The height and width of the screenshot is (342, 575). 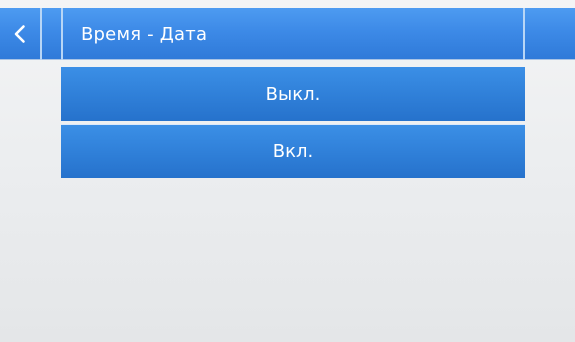 I want to click on page-title-cell: Время - Дата, so click(x=293, y=34).